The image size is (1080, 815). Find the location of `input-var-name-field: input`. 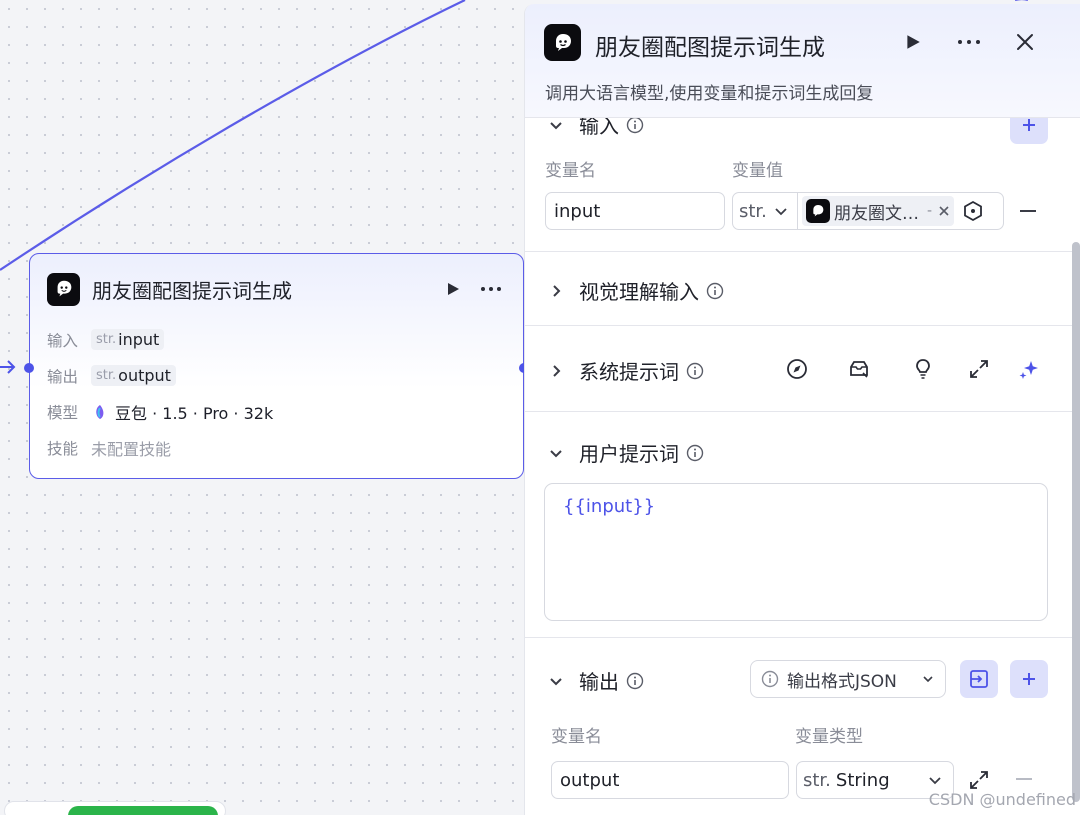

input-var-name-field: input is located at coordinates (635, 211).